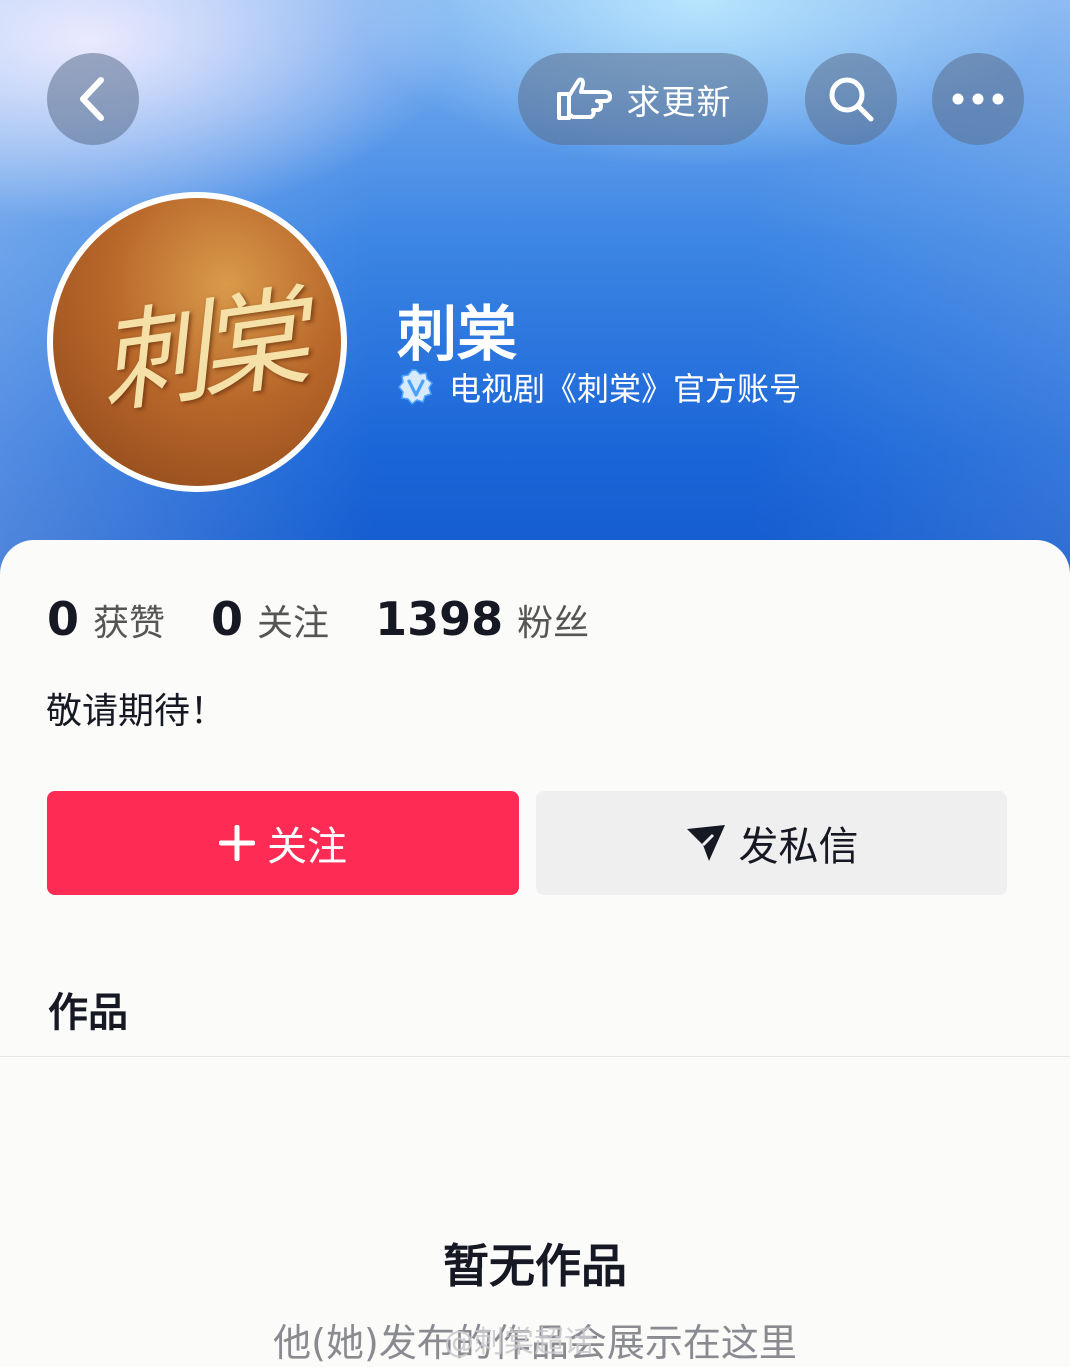 The image size is (1070, 1367). Describe the element at coordinates (439, 619) in the screenshot. I see `stat-followers-value: 1398` at that location.